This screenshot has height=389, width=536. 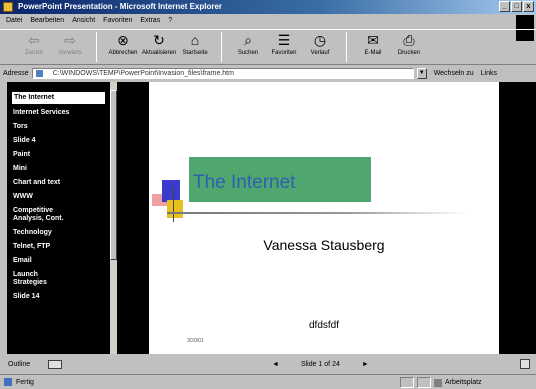 What do you see at coordinates (421, 73) in the screenshot?
I see `address-dropdown-button: ▼` at bounding box center [421, 73].